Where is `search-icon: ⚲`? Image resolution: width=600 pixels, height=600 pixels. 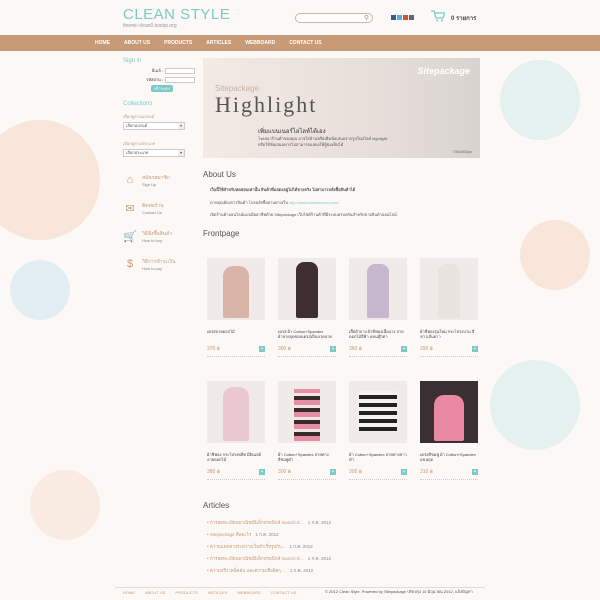
search-icon: ⚲ is located at coordinates (366, 18).